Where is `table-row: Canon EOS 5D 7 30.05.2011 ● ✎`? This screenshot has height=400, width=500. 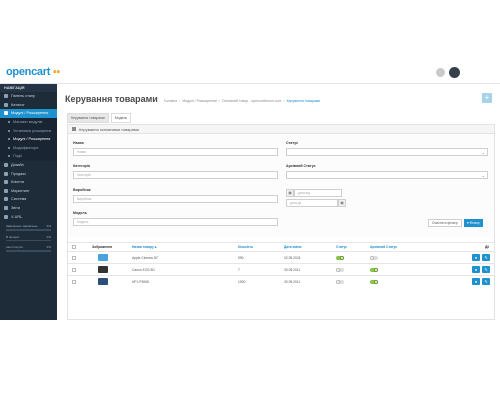
table-row: Canon EOS 5D 7 30.05.2011 ● ✎ is located at coordinates (281, 269).